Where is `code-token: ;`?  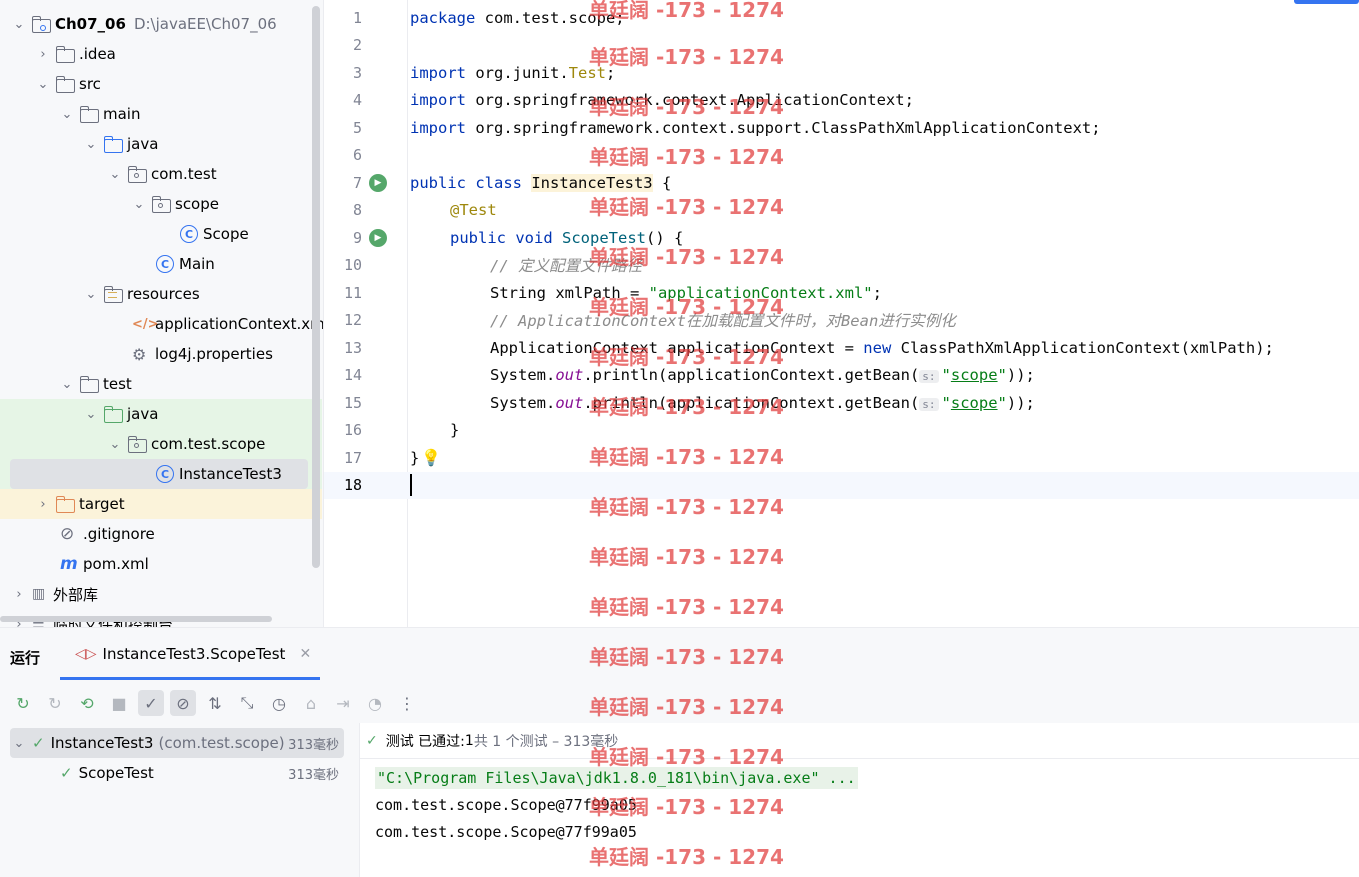
code-token: ; is located at coordinates (610, 72).